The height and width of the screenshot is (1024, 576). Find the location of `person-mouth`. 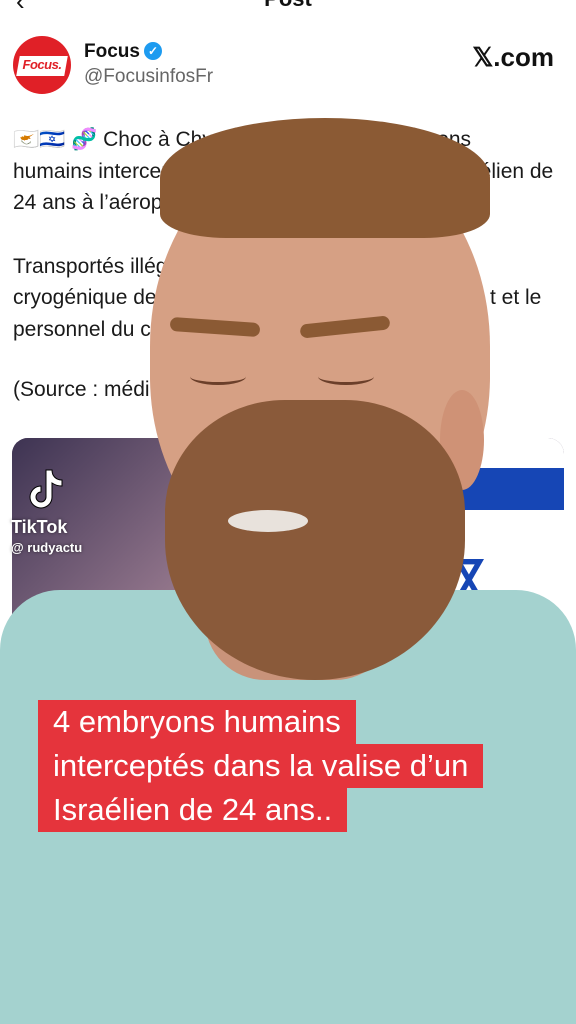

person-mouth is located at coordinates (268, 521).